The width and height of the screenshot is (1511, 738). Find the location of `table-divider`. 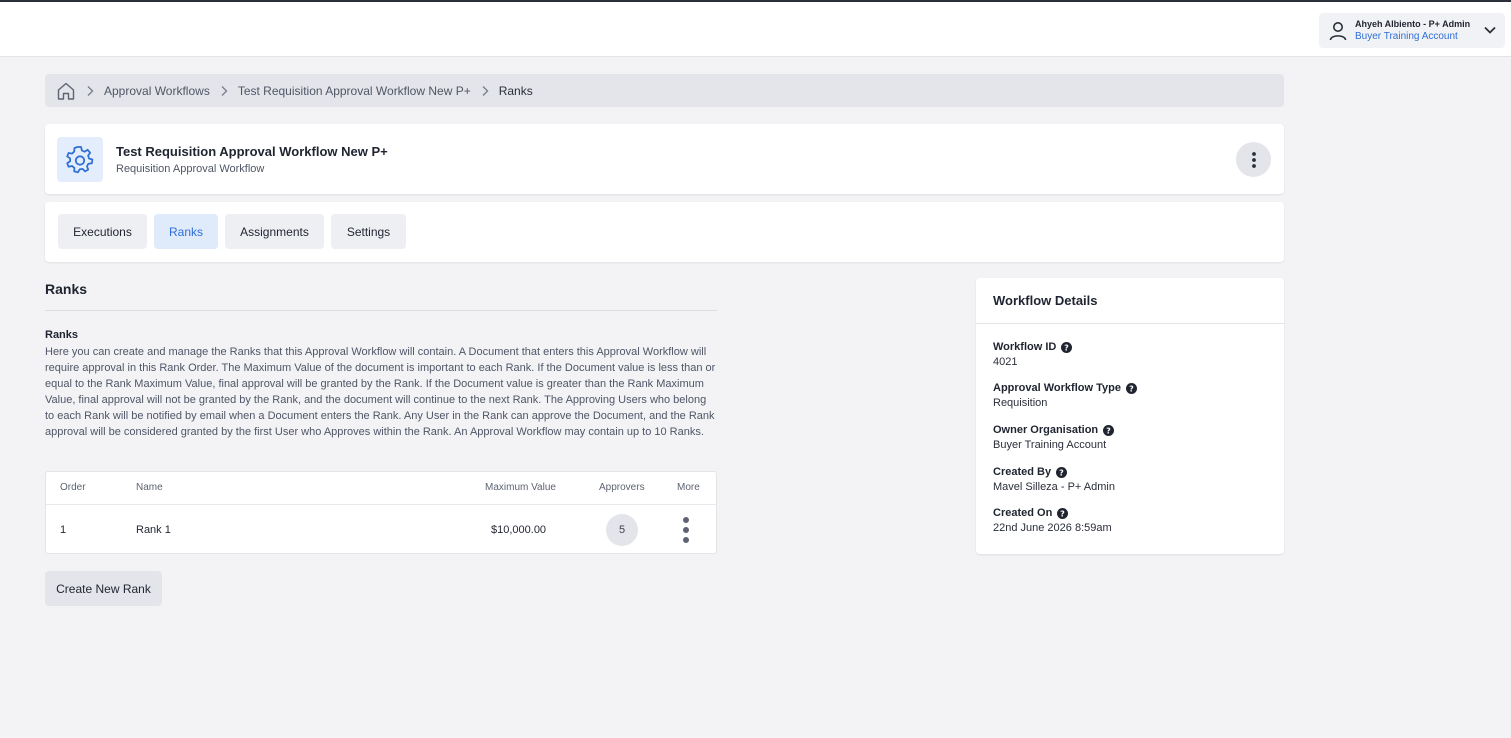

table-divider is located at coordinates (381, 504).